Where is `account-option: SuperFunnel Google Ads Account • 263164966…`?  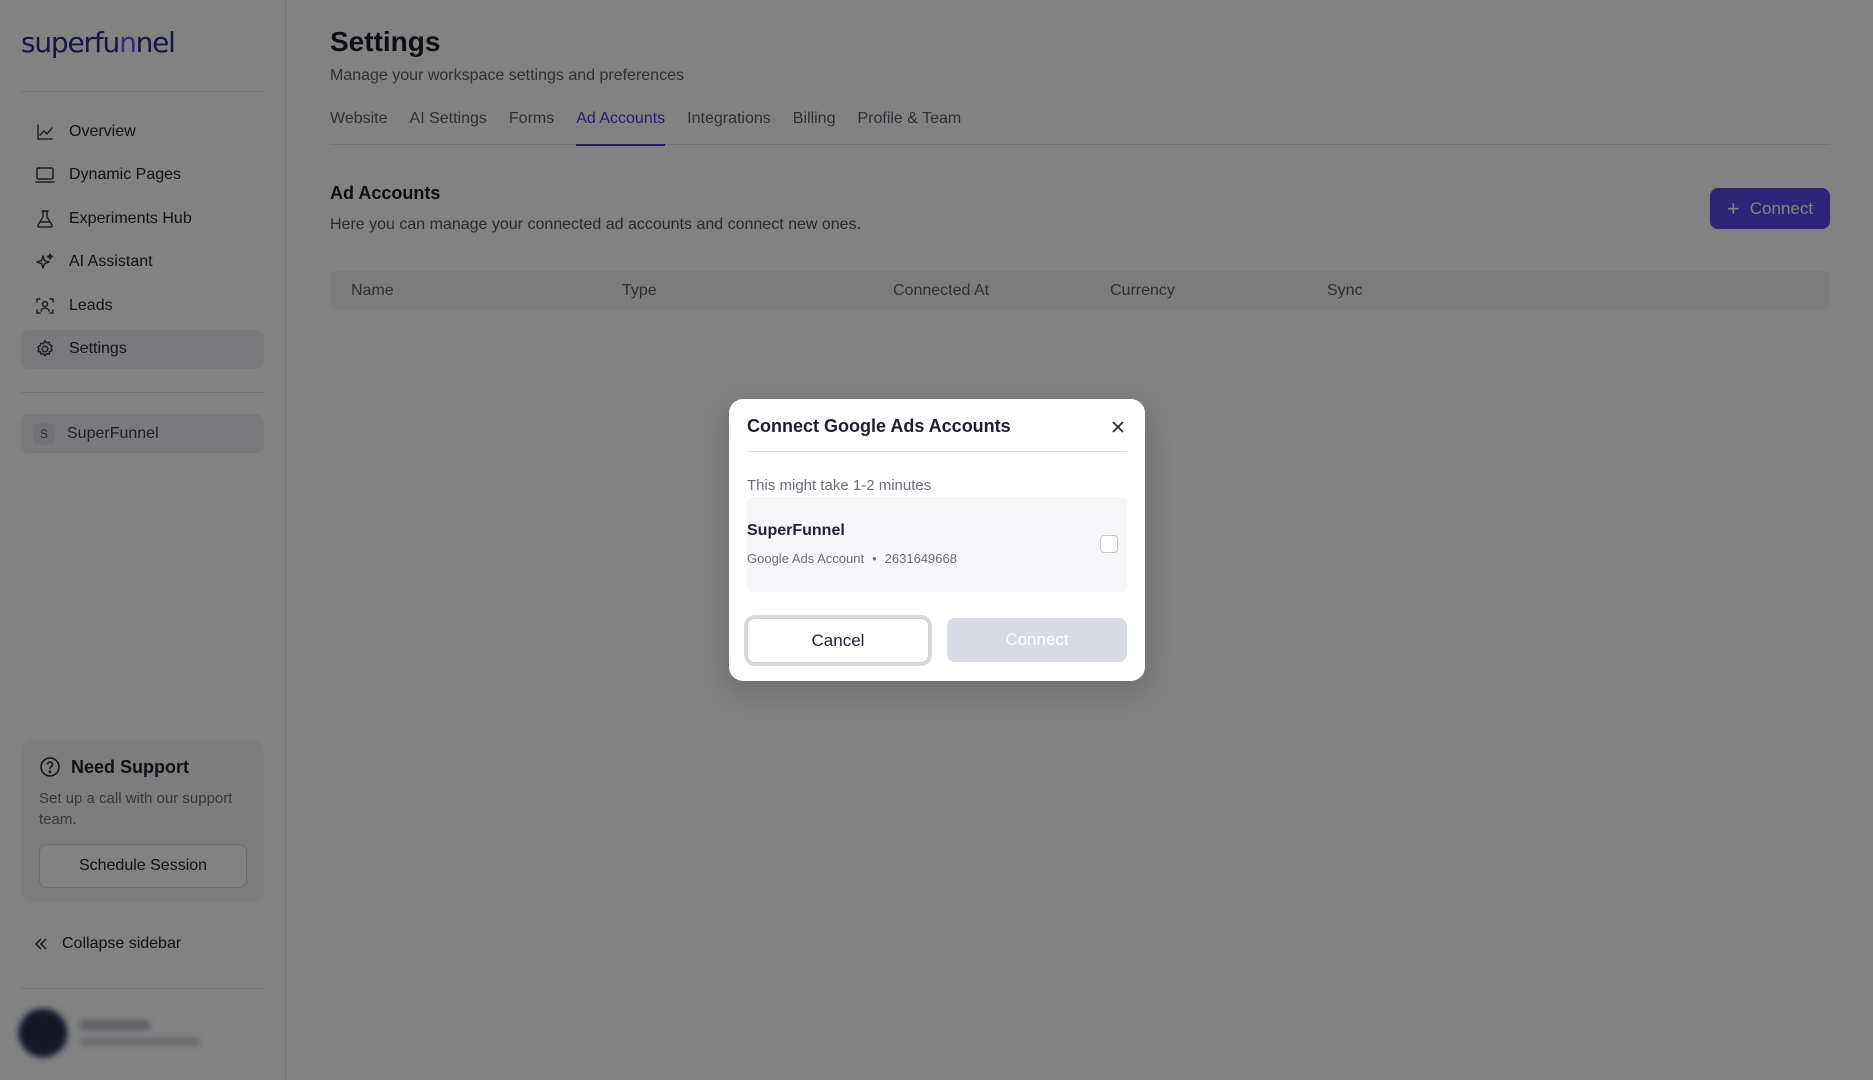 account-option: SuperFunnel Google Ads Account • 263164966… is located at coordinates (937, 544).